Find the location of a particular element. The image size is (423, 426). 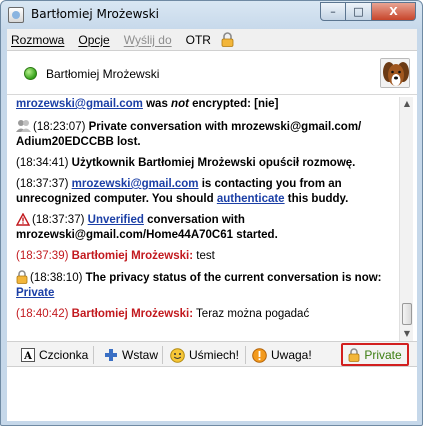

menu-opcje: Opcje is located at coordinates (93, 40).